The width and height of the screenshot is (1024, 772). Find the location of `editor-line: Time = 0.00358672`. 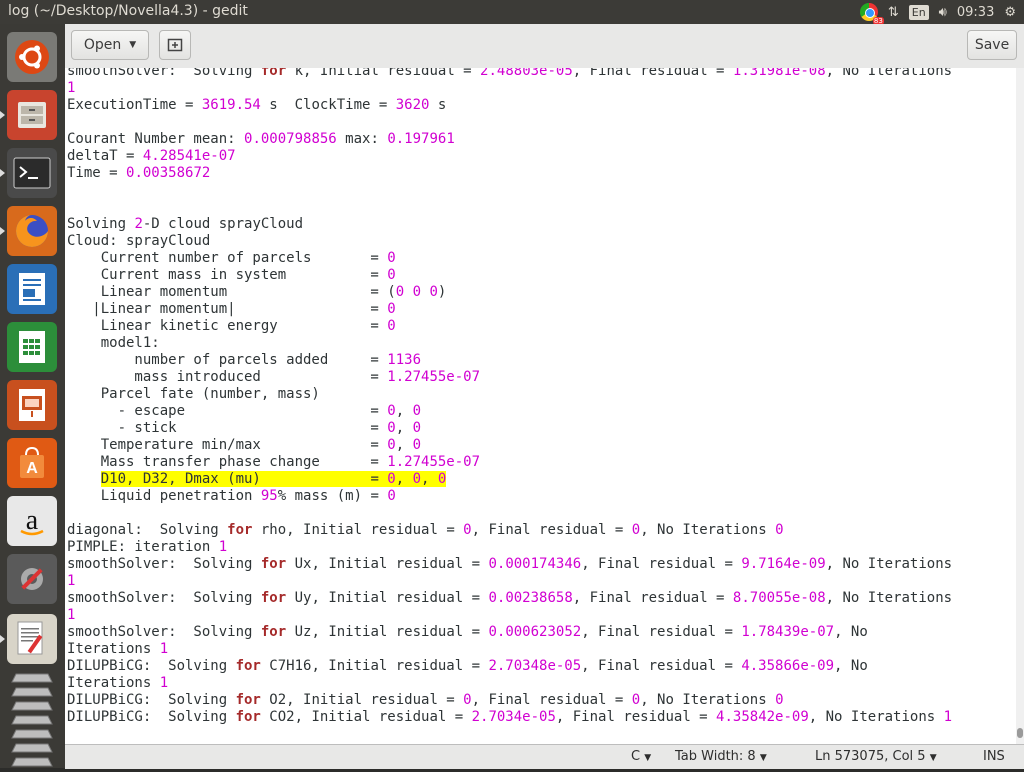

editor-line: Time = 0.00358672 is located at coordinates (509, 173).